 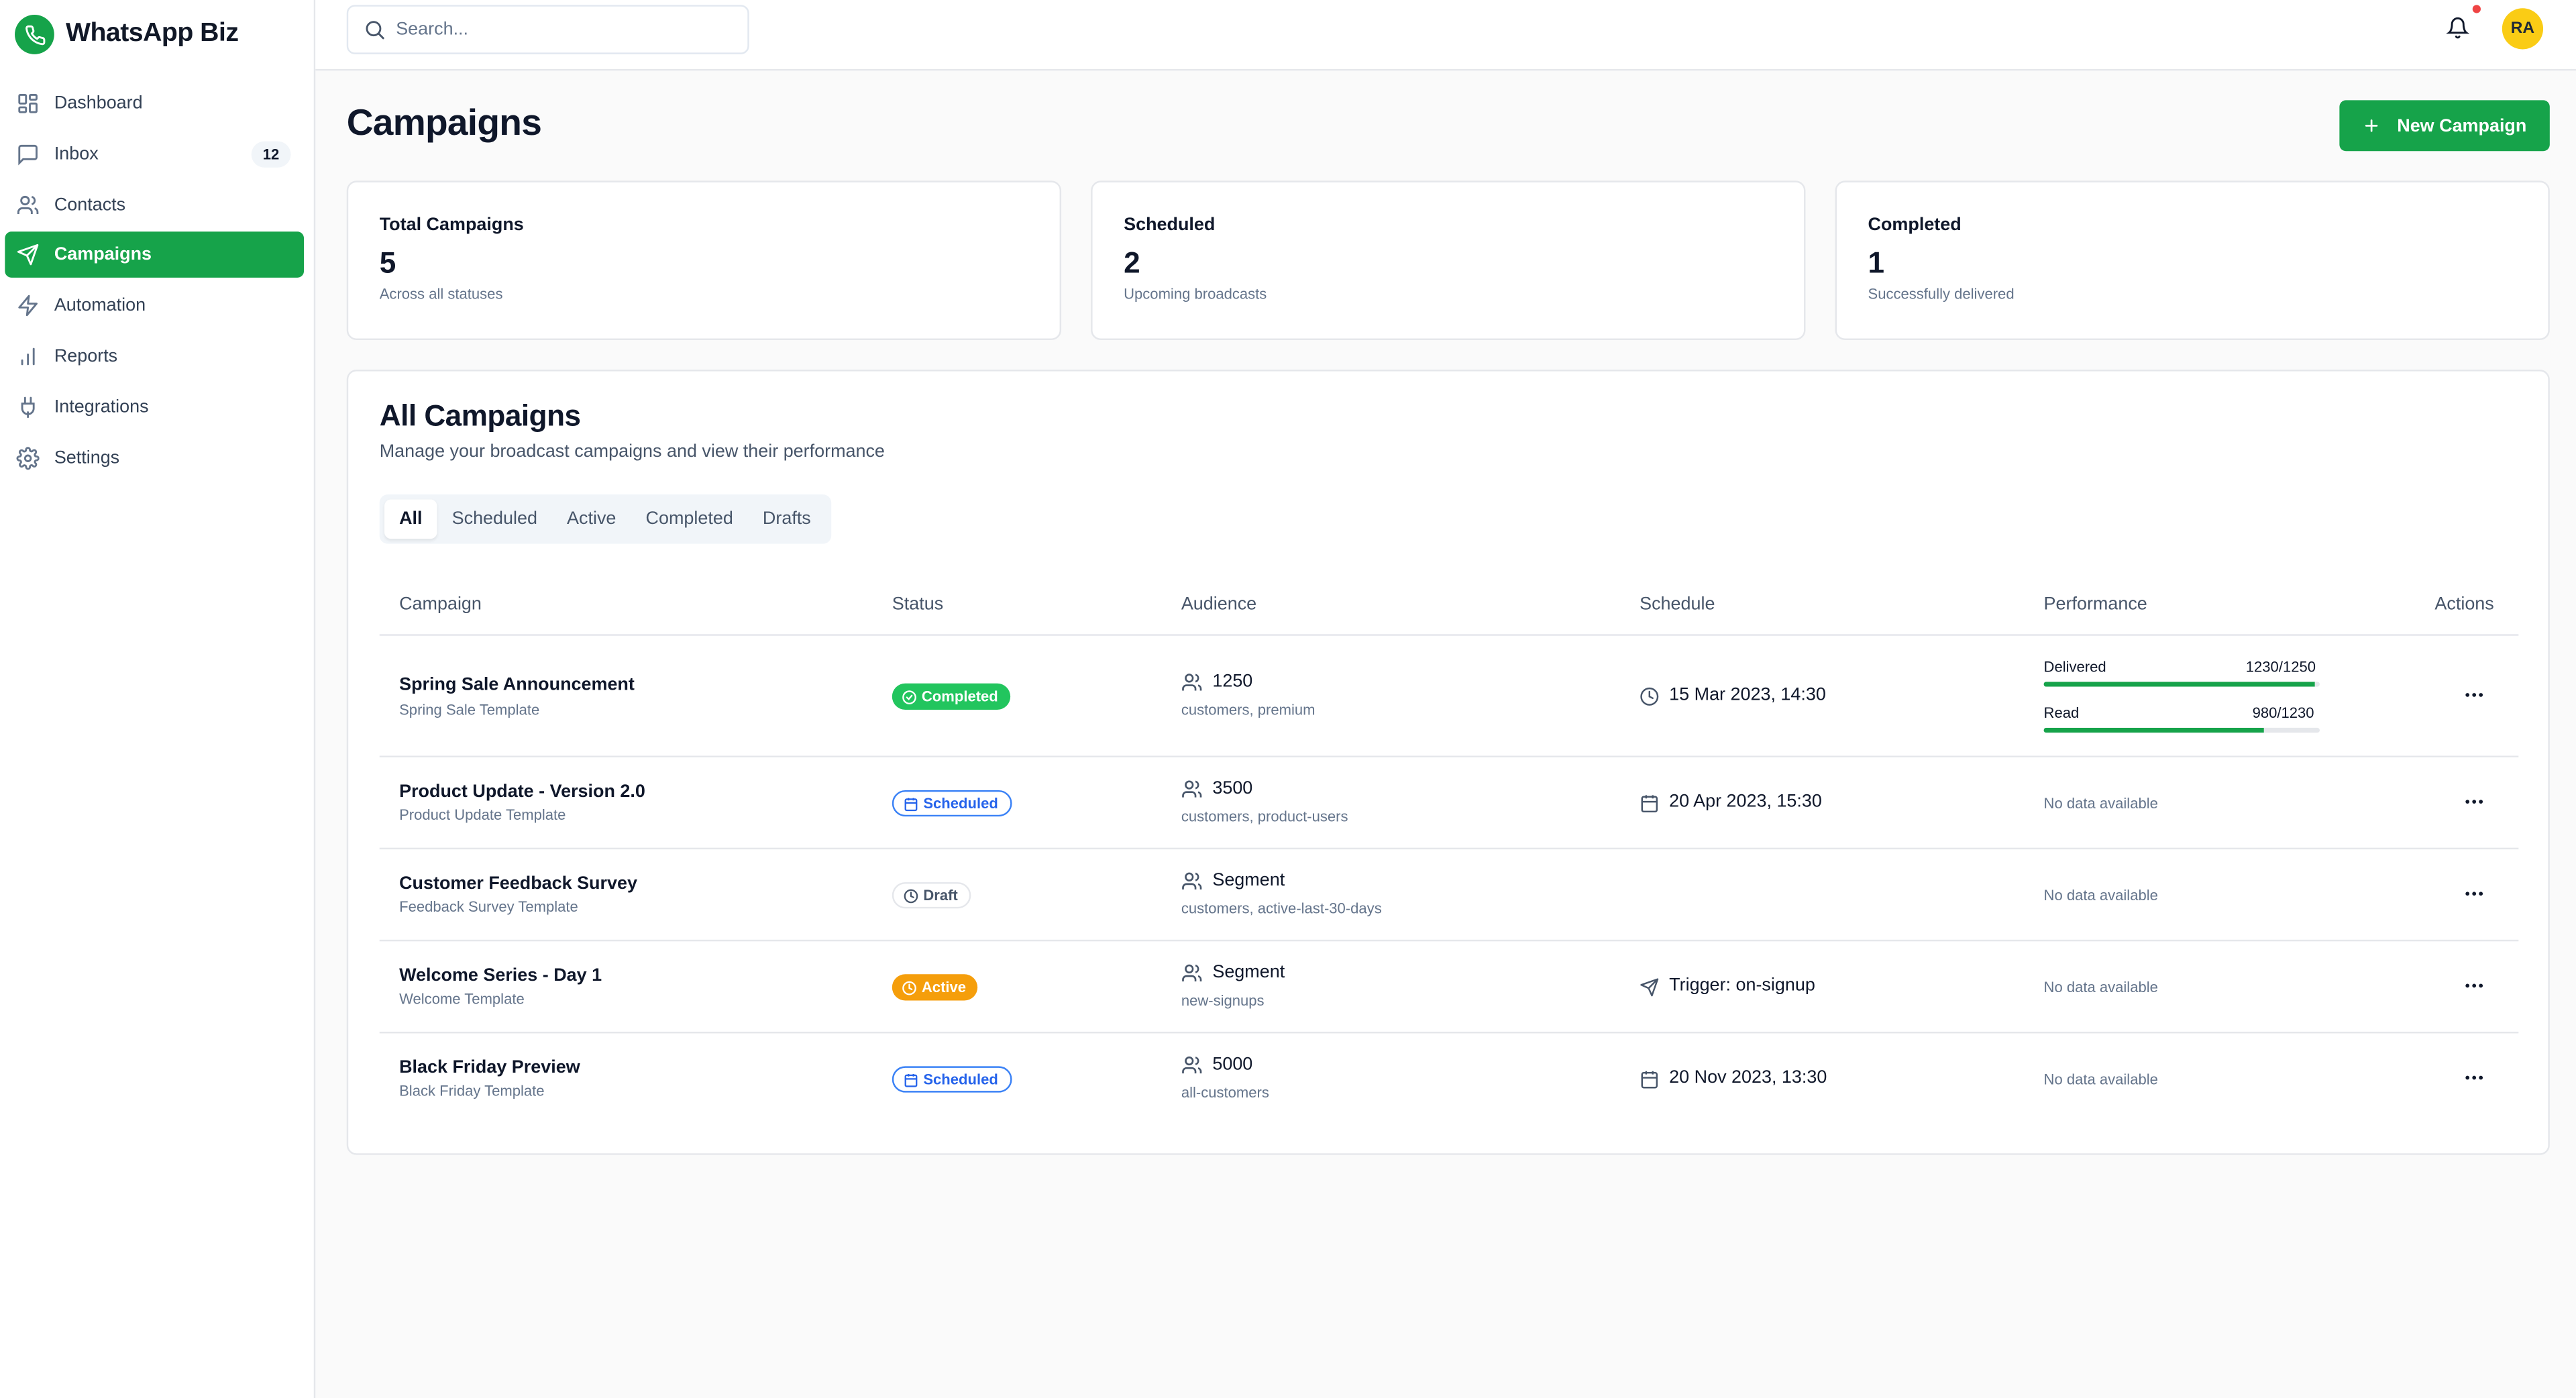 What do you see at coordinates (375, 30) in the screenshot?
I see `search-icon` at bounding box center [375, 30].